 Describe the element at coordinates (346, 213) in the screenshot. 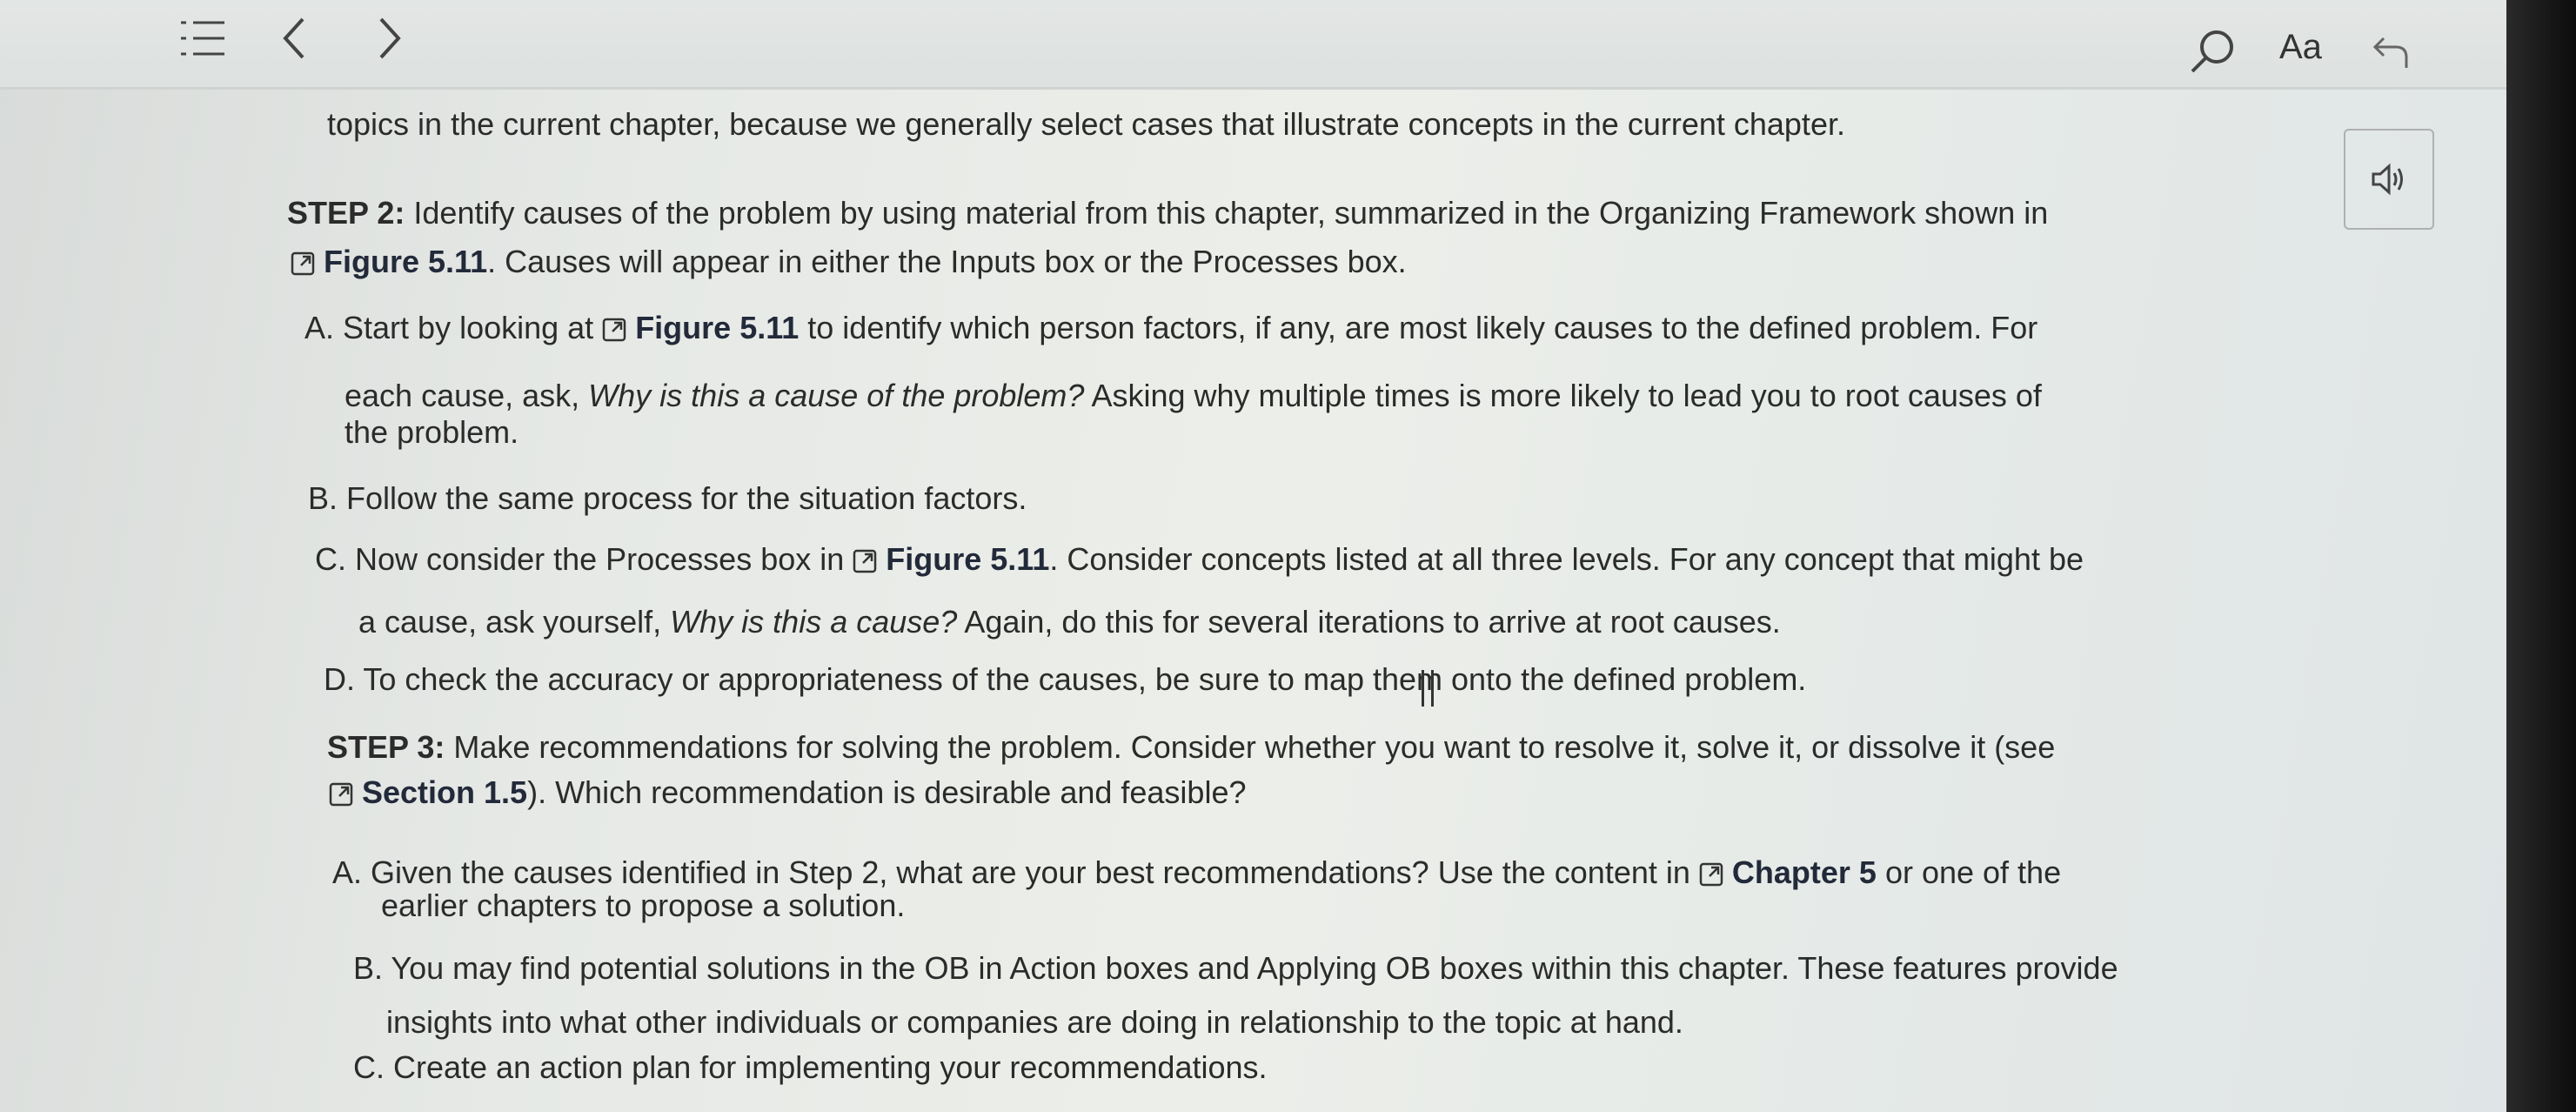

I see `step2-heading: STEP 2:` at that location.